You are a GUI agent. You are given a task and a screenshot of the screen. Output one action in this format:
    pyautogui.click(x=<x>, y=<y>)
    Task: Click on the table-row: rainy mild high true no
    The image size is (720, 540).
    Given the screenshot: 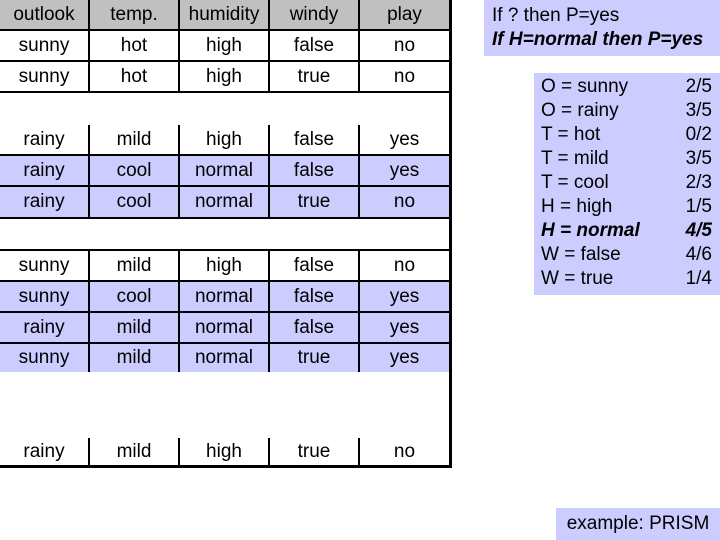 What is the action you would take?
    pyautogui.click(x=224, y=451)
    